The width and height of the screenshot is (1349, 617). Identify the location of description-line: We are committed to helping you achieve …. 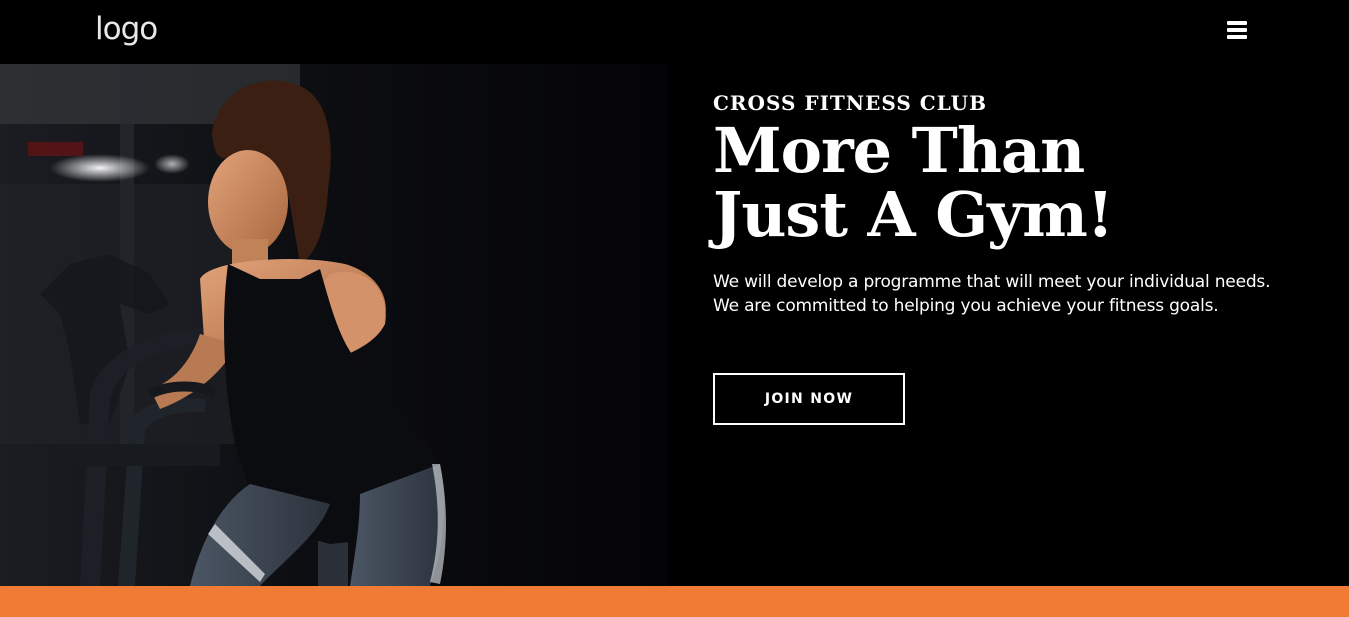
(966, 306).